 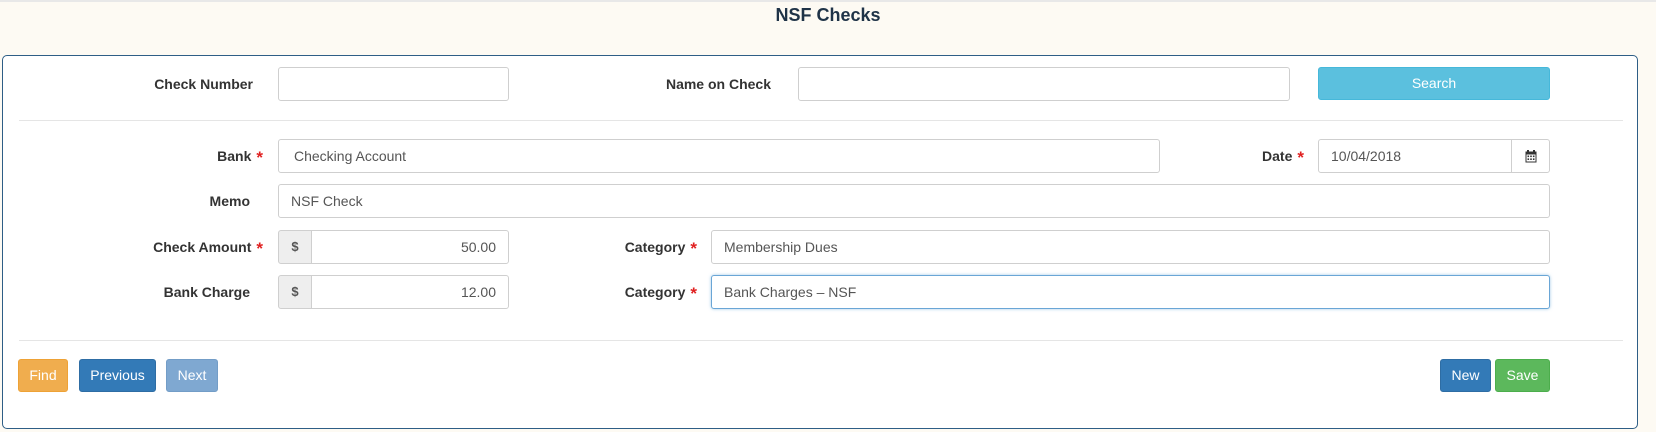 I want to click on check-amount-input, so click(x=410, y=247).